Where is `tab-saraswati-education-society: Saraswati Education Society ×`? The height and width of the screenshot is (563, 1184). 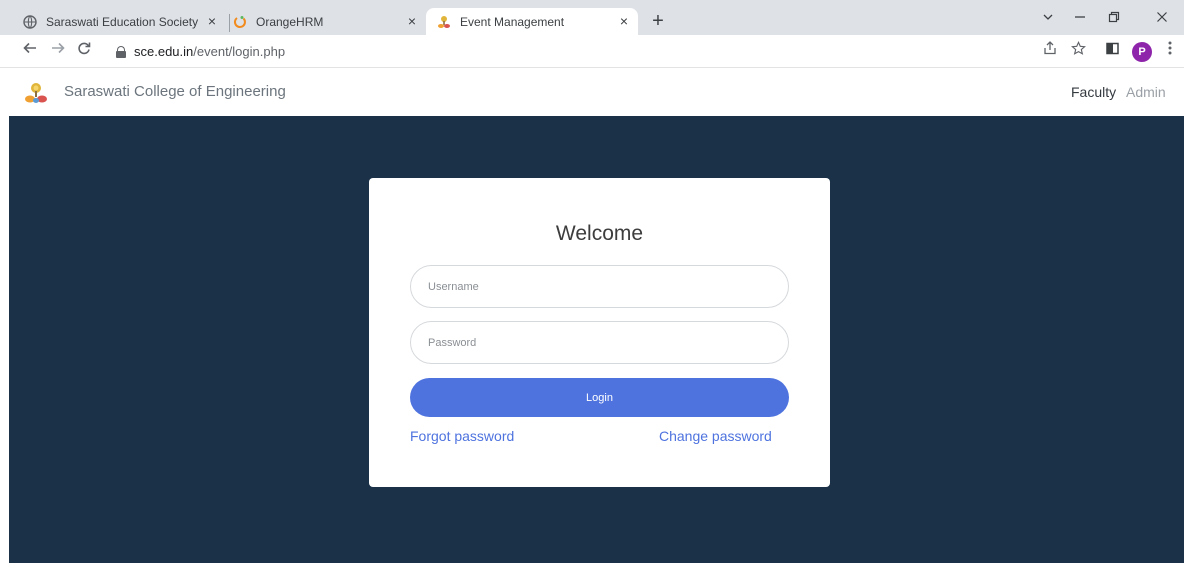 tab-saraswati-education-society: Saraswati Education Society × is located at coordinates (125, 21).